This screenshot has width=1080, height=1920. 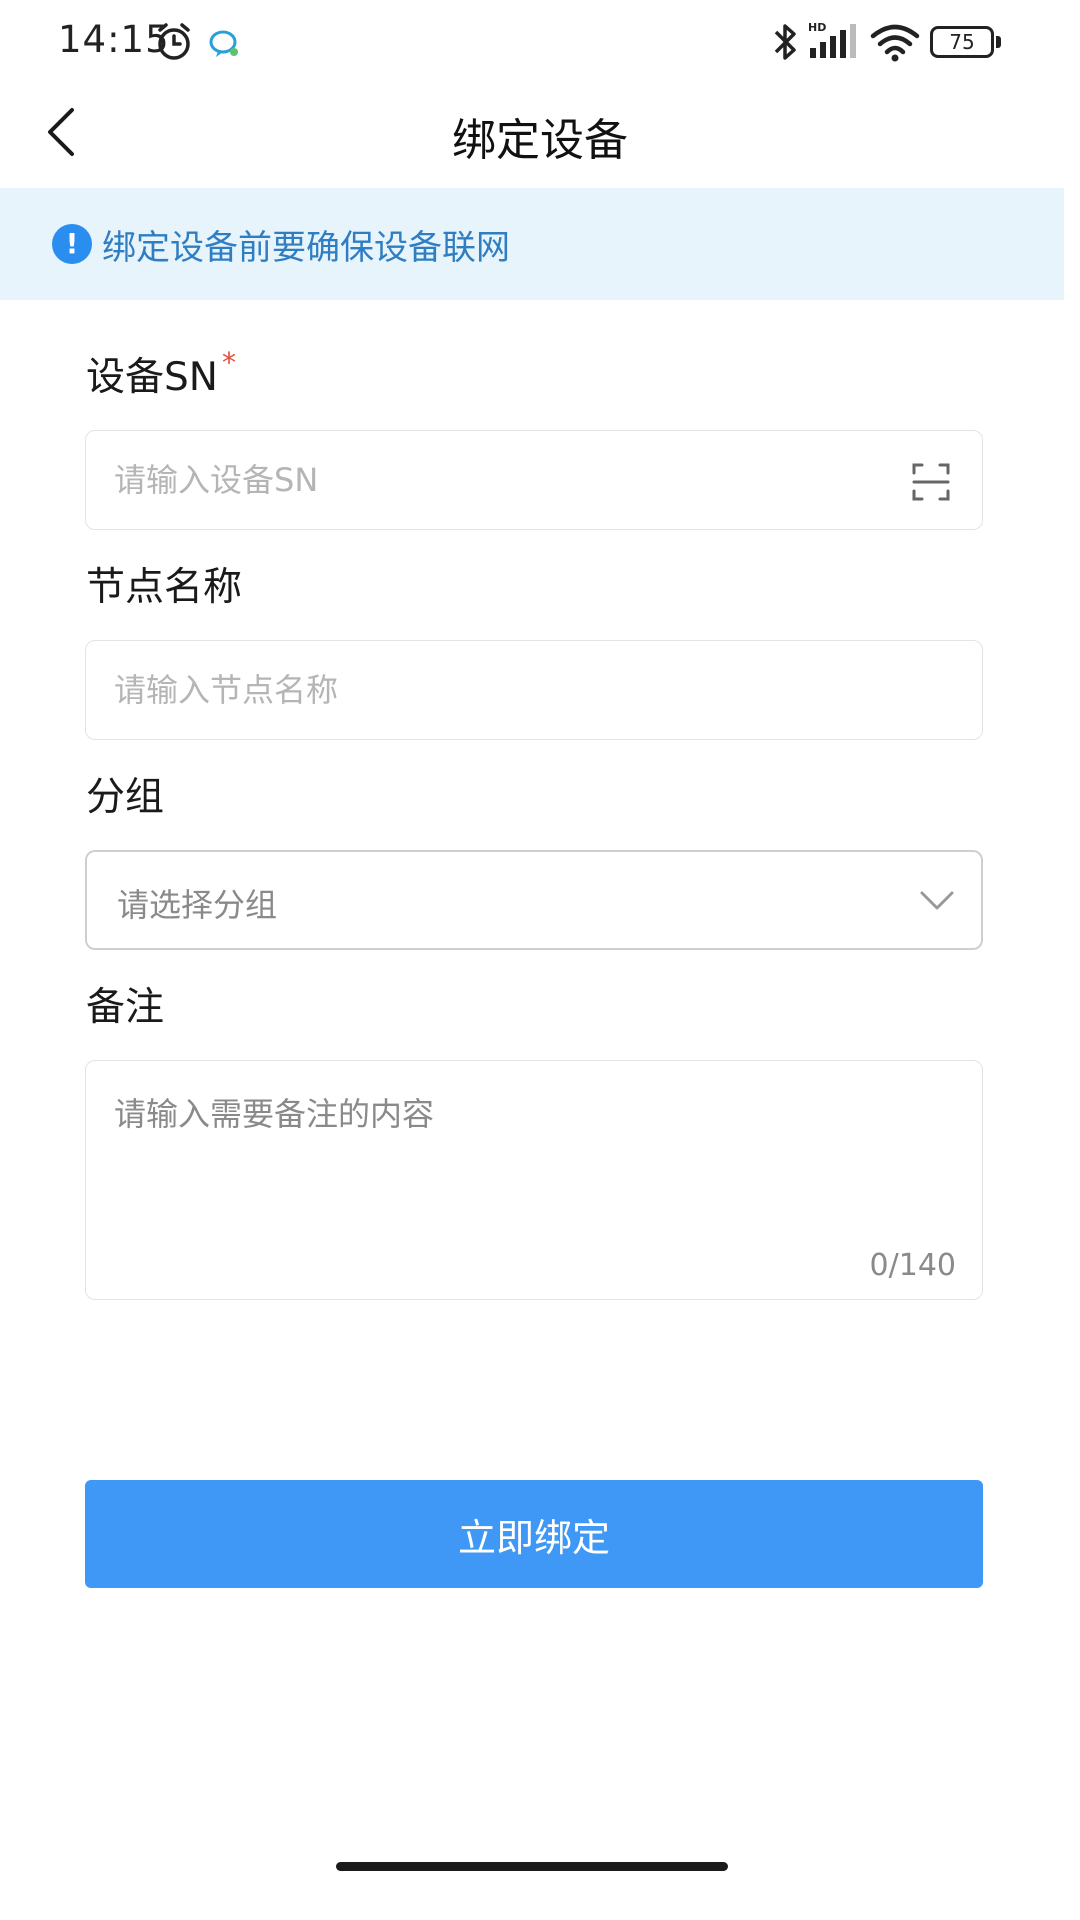 I want to click on battery-tip, so click(x=998, y=42).